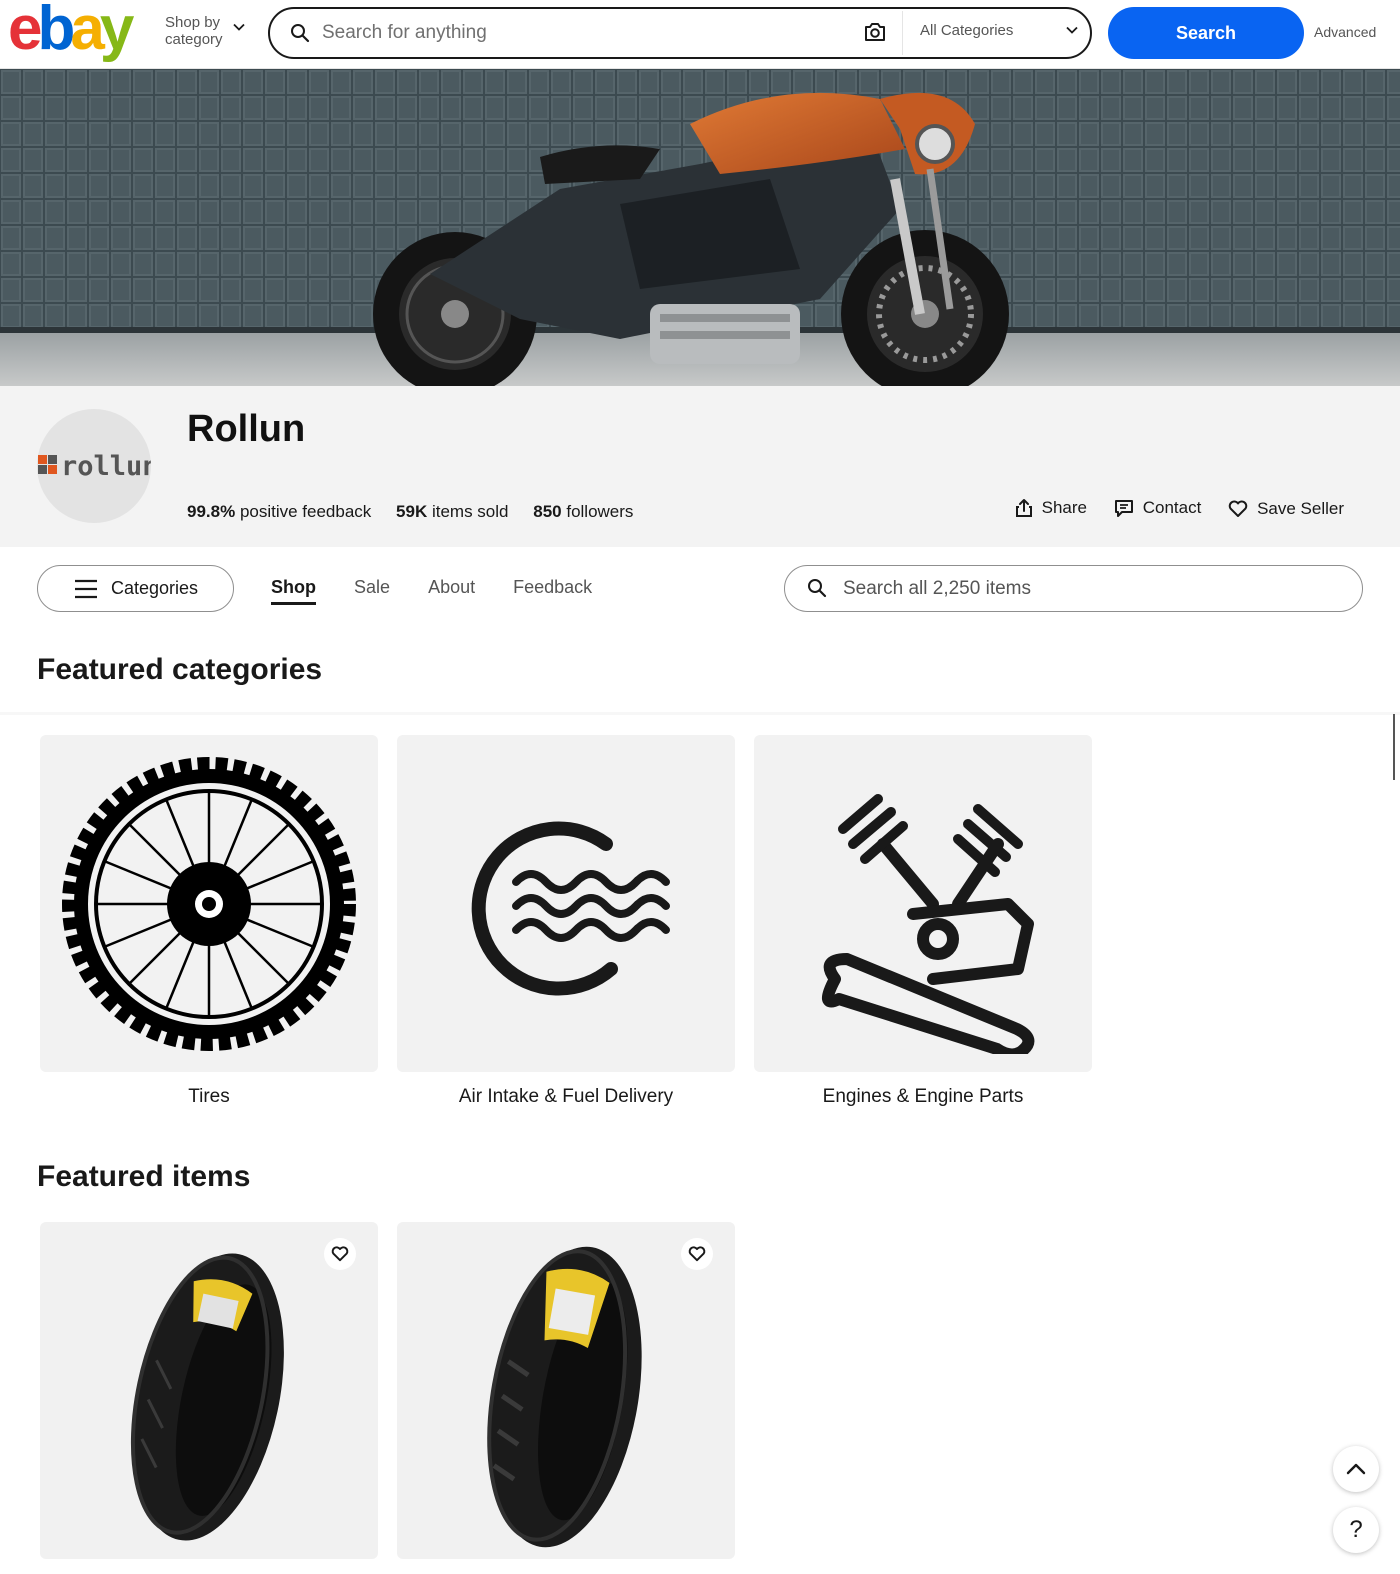 This screenshot has height=1574, width=1400. I want to click on carousel-scroll-indicator, so click(1394, 747).